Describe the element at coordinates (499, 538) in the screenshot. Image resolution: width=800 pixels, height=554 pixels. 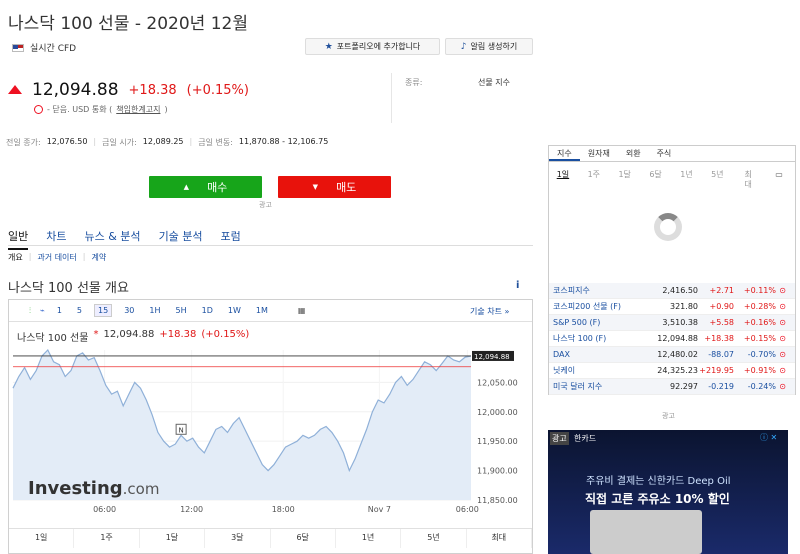
I see `range-max: 최대` at that location.